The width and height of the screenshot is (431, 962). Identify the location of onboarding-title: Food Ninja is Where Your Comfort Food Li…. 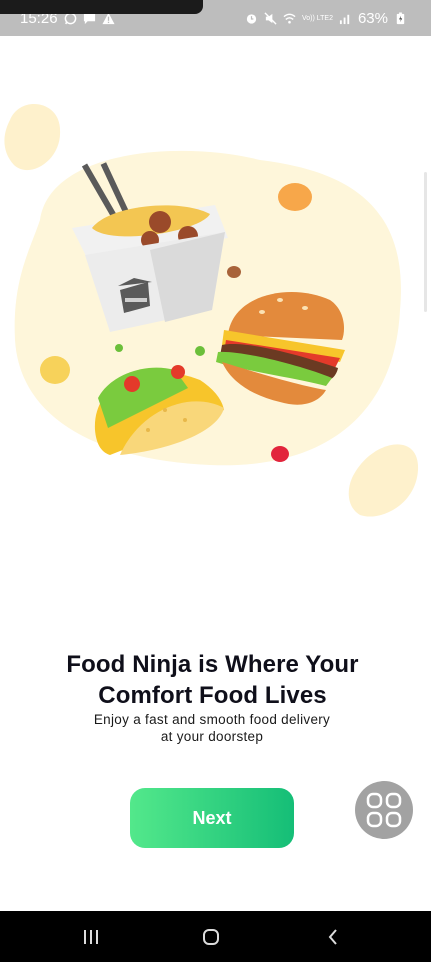
(212, 680).